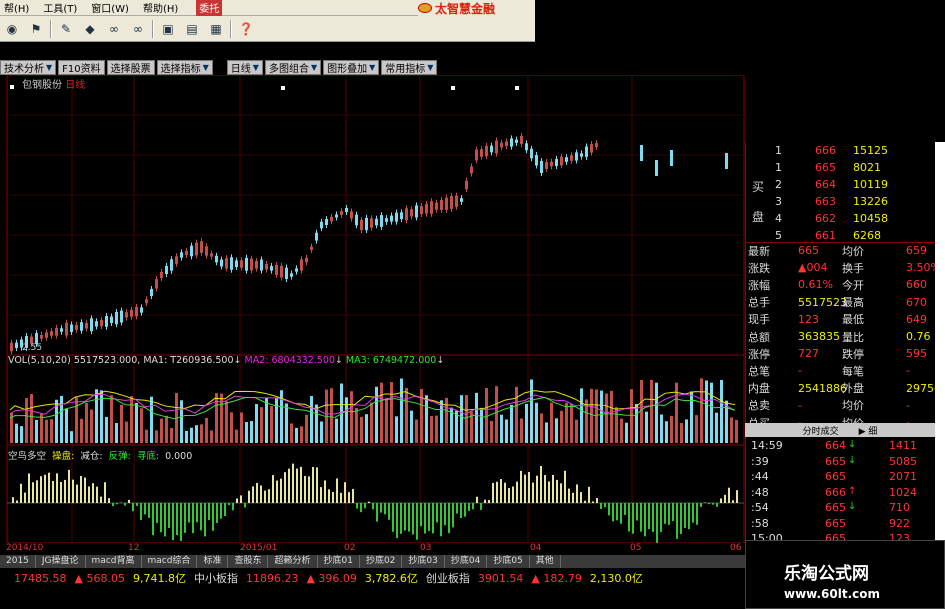  I want to click on window-icon: ▣, so click(168, 29).